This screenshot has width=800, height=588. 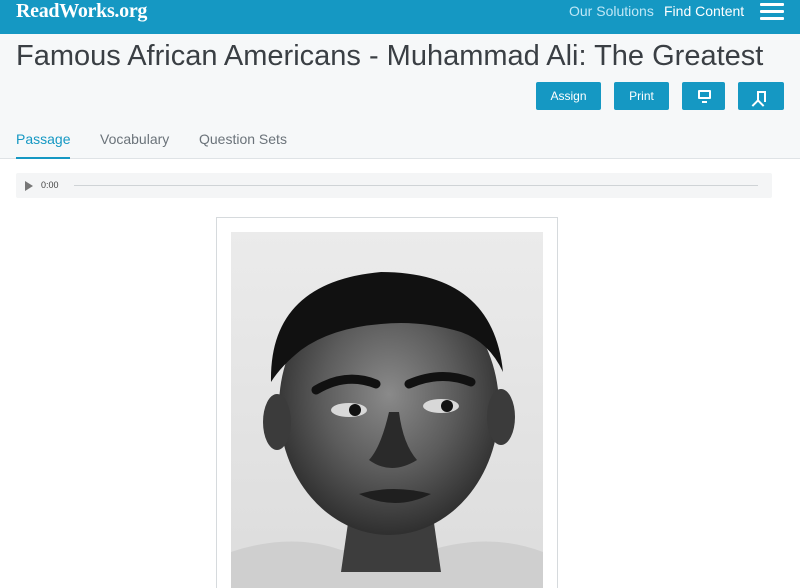 I want to click on print-button: Print, so click(x=641, y=96).